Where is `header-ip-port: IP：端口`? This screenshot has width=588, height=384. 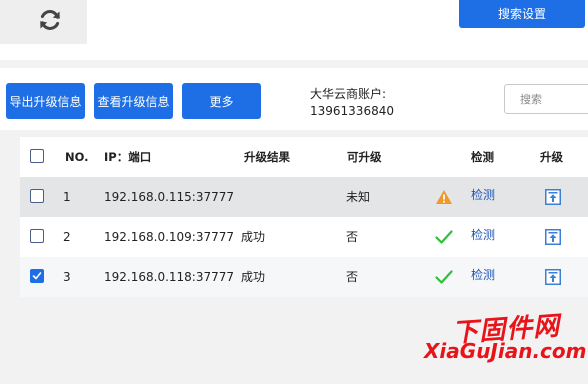
header-ip-port: IP：端口 is located at coordinates (128, 157).